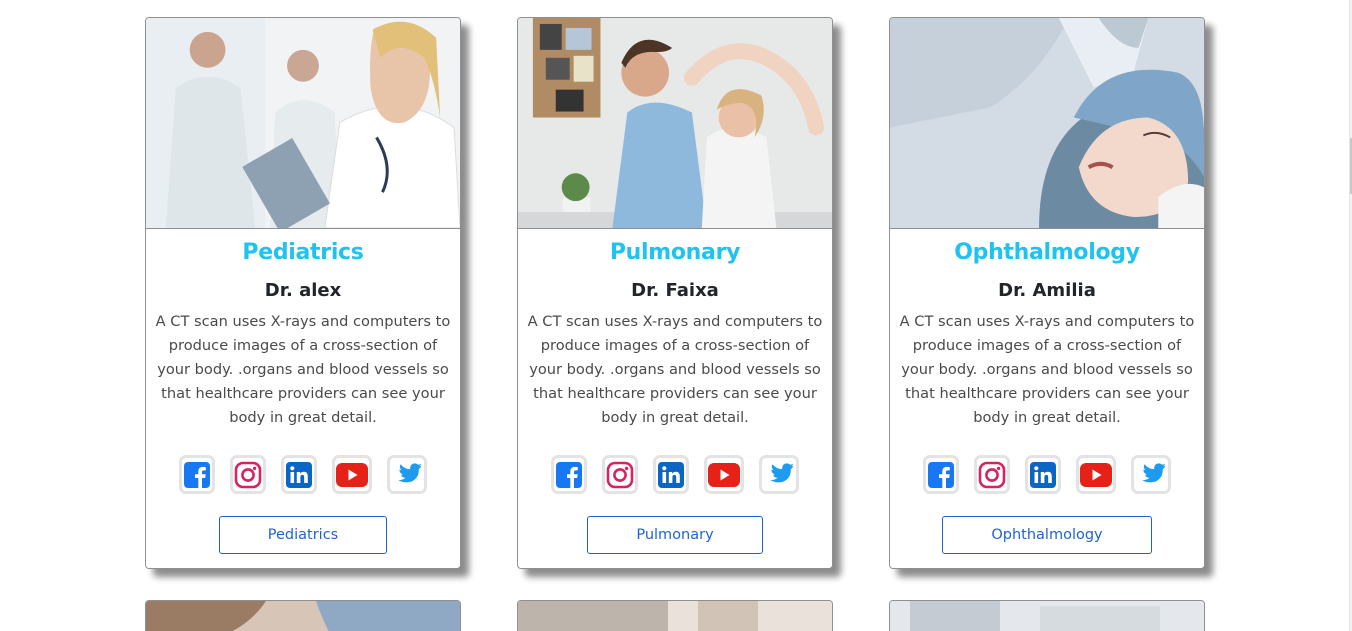 The height and width of the screenshot is (631, 1352). I want to click on department-title: Pediatrics, so click(303, 252).